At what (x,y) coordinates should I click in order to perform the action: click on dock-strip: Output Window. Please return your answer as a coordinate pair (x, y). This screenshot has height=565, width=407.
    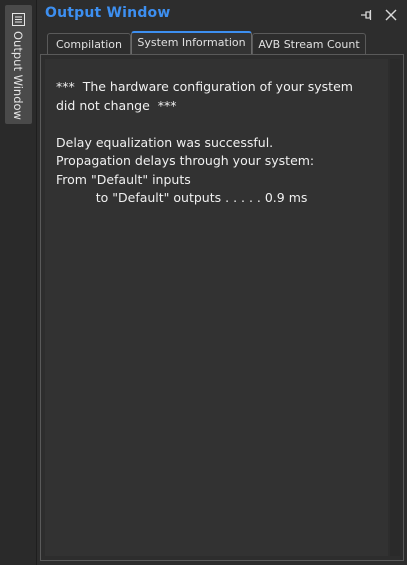
    Looking at the image, I should click on (18, 282).